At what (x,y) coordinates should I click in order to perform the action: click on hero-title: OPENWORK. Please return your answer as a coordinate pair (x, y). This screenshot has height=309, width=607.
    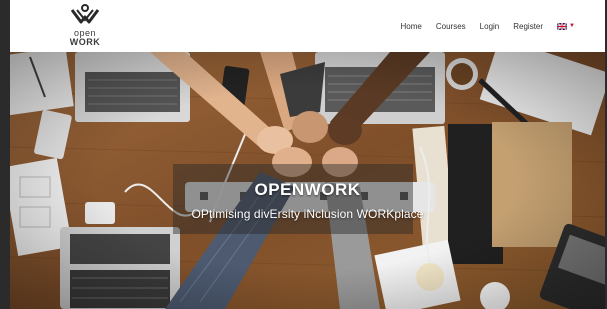
    Looking at the image, I should click on (307, 189).